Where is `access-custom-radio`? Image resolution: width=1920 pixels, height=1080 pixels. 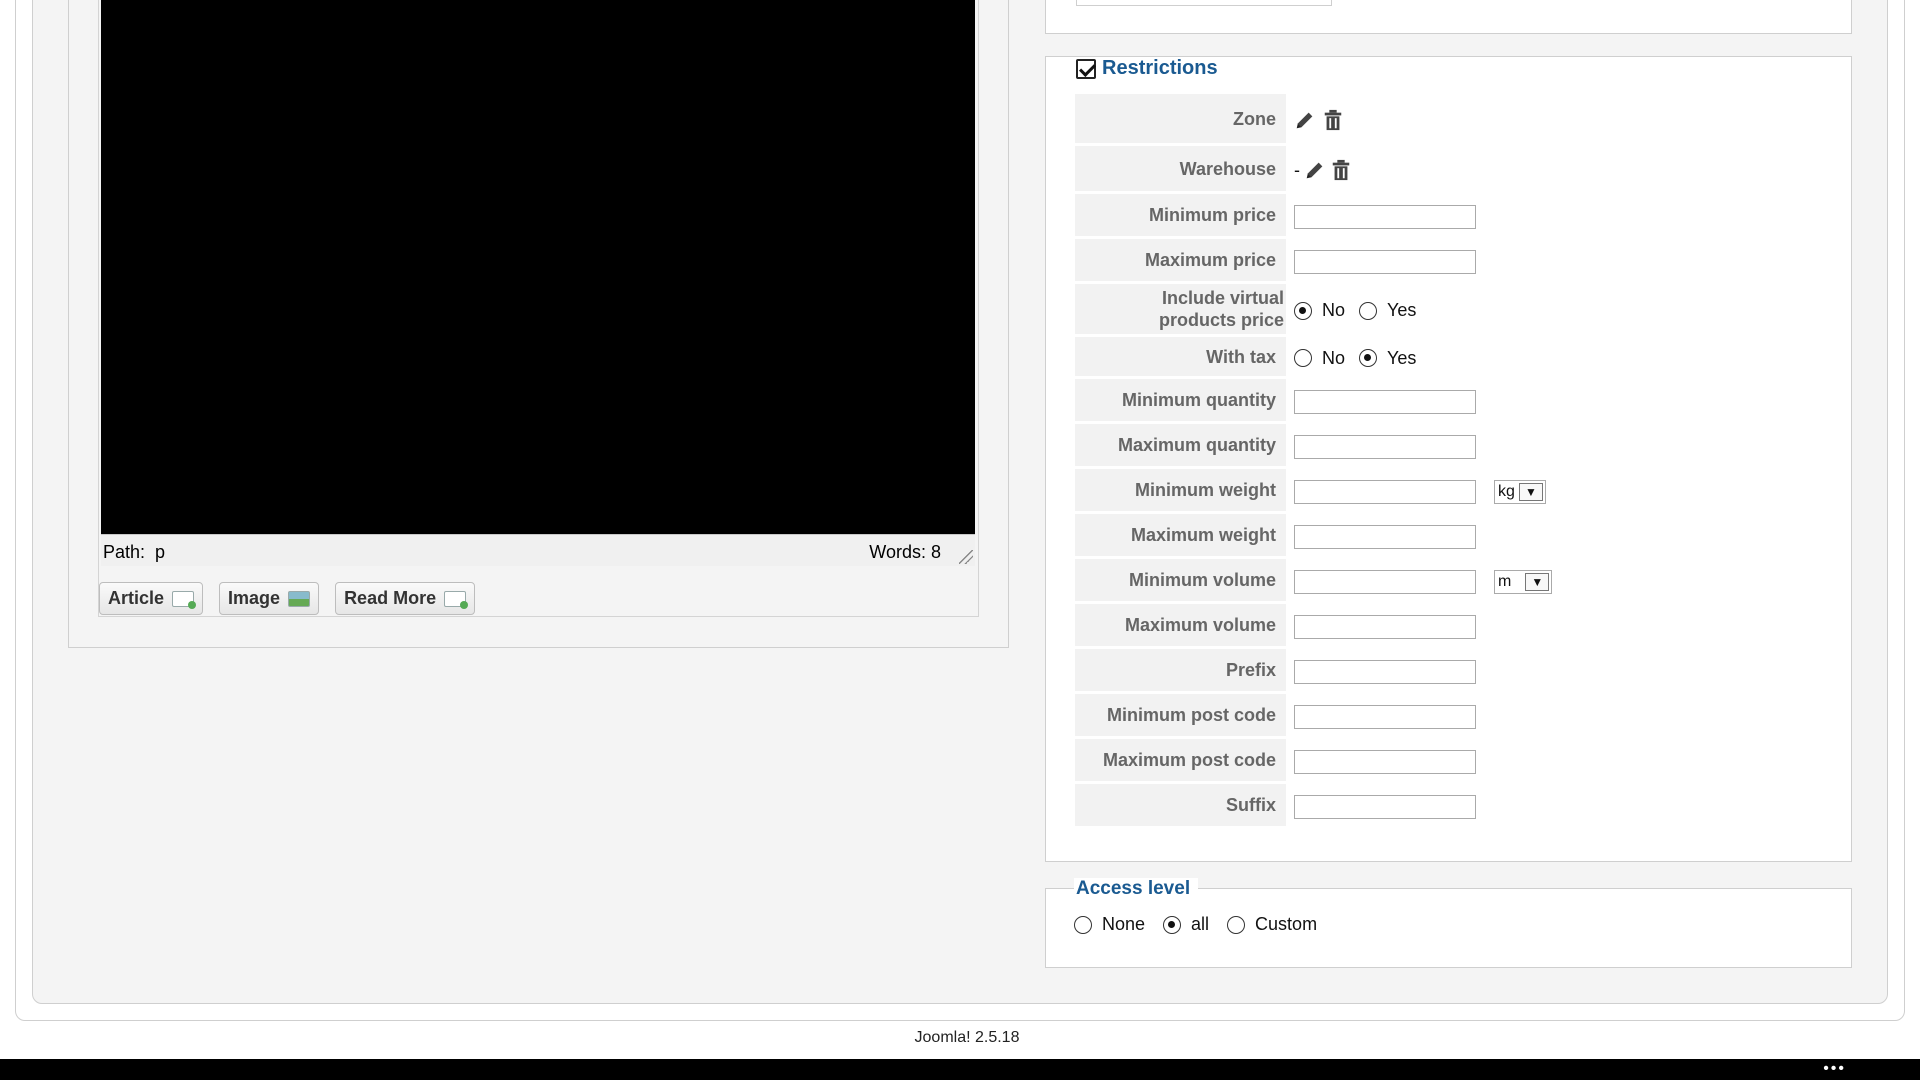 access-custom-radio is located at coordinates (1236, 924).